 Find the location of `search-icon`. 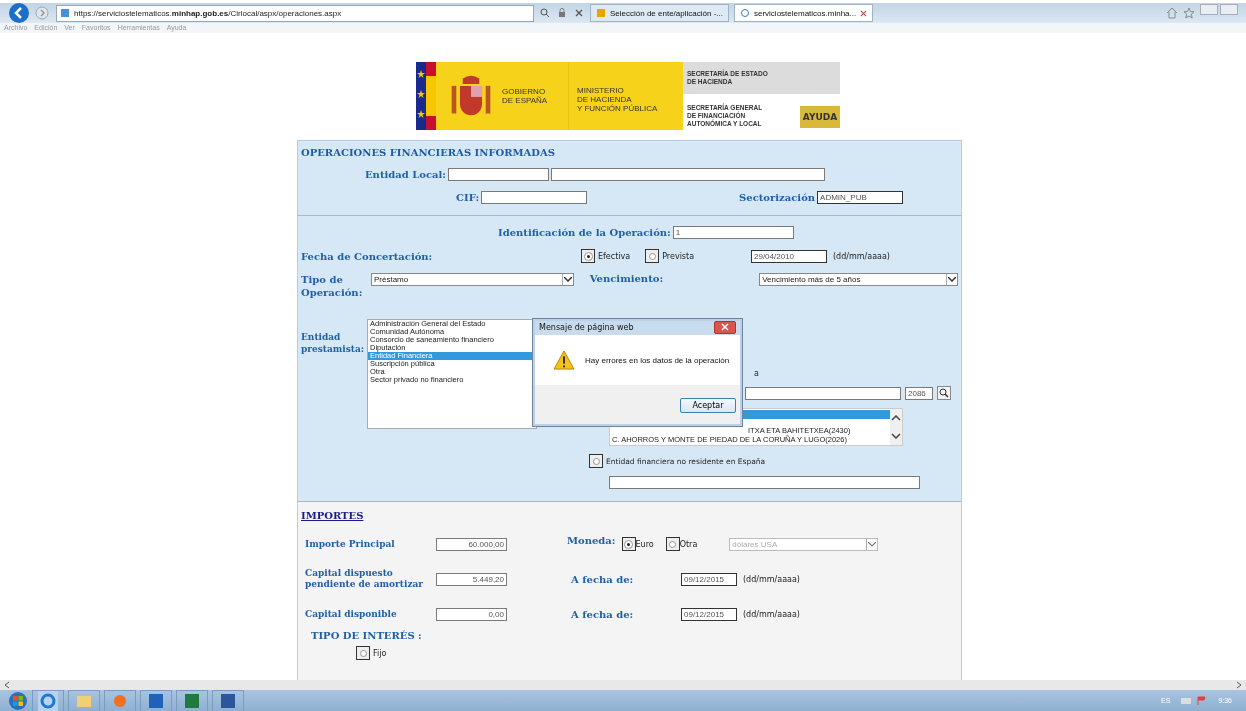

search-icon is located at coordinates (545, 13).